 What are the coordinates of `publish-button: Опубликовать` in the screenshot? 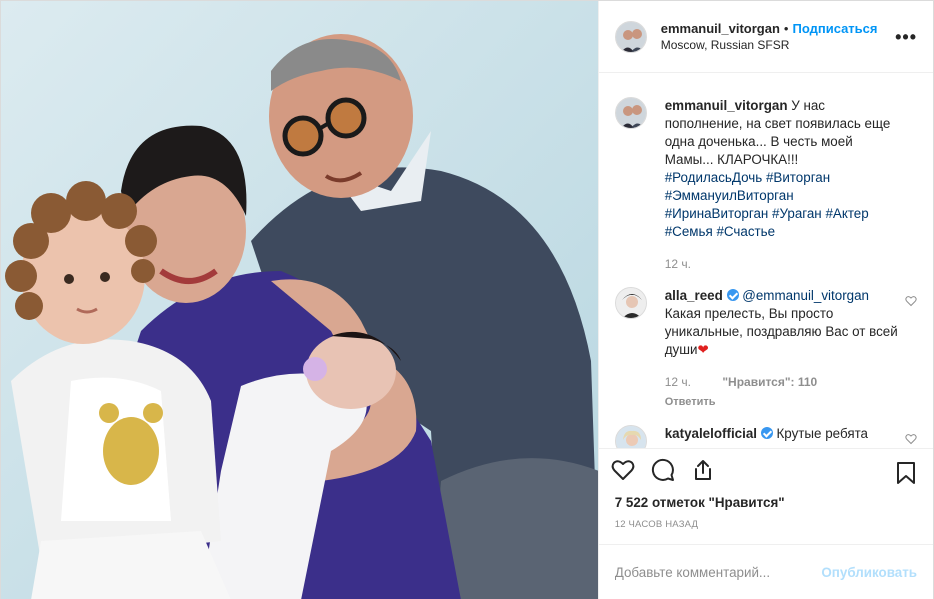 It's located at (869, 572).